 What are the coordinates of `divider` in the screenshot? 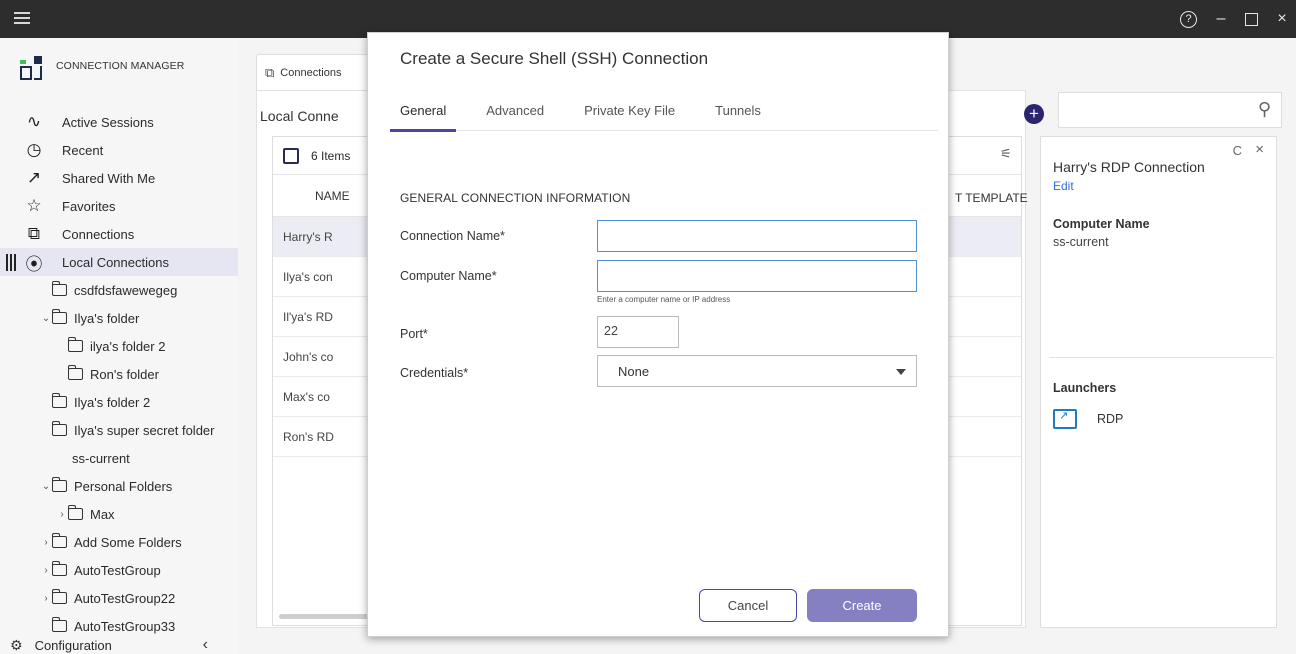 It's located at (1161, 357).